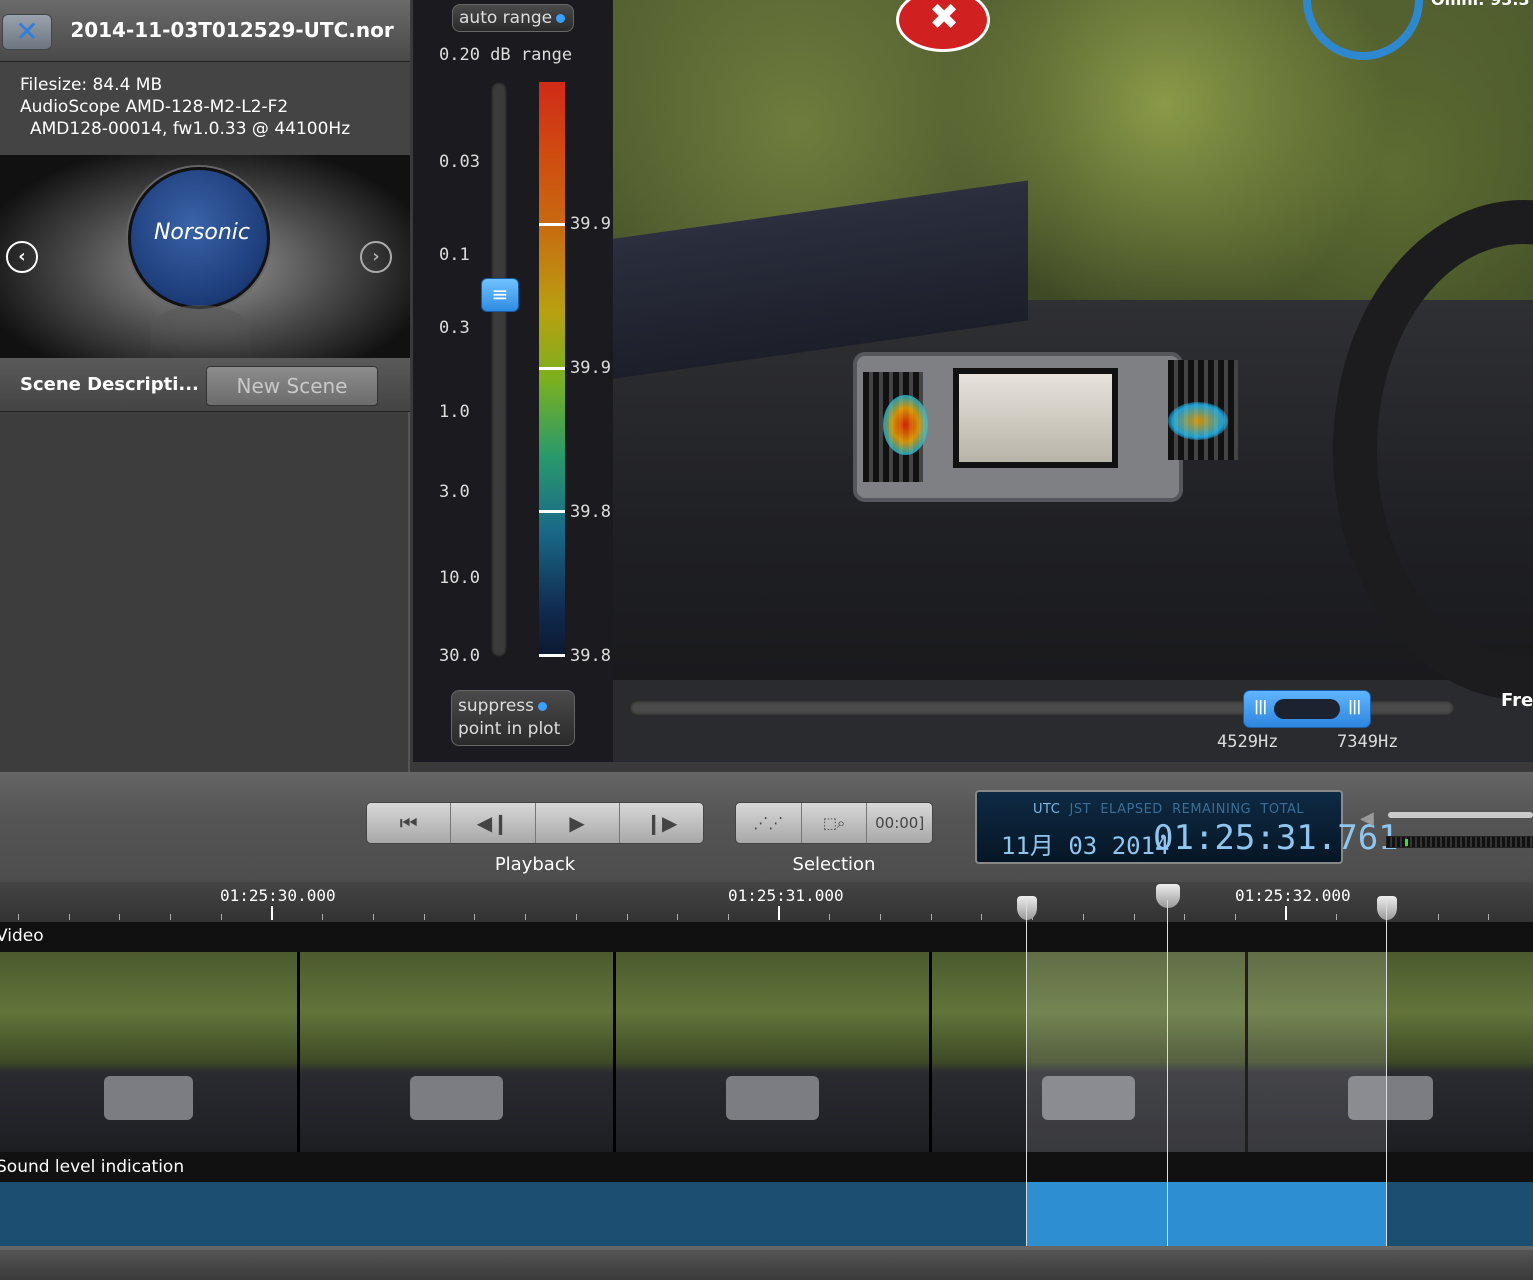 The width and height of the screenshot is (1533, 1280). Describe the element at coordinates (190, 129) in the screenshot. I see `firmware-text: AMD128-00014, fw1.0.33 @ 44100Hz` at that location.